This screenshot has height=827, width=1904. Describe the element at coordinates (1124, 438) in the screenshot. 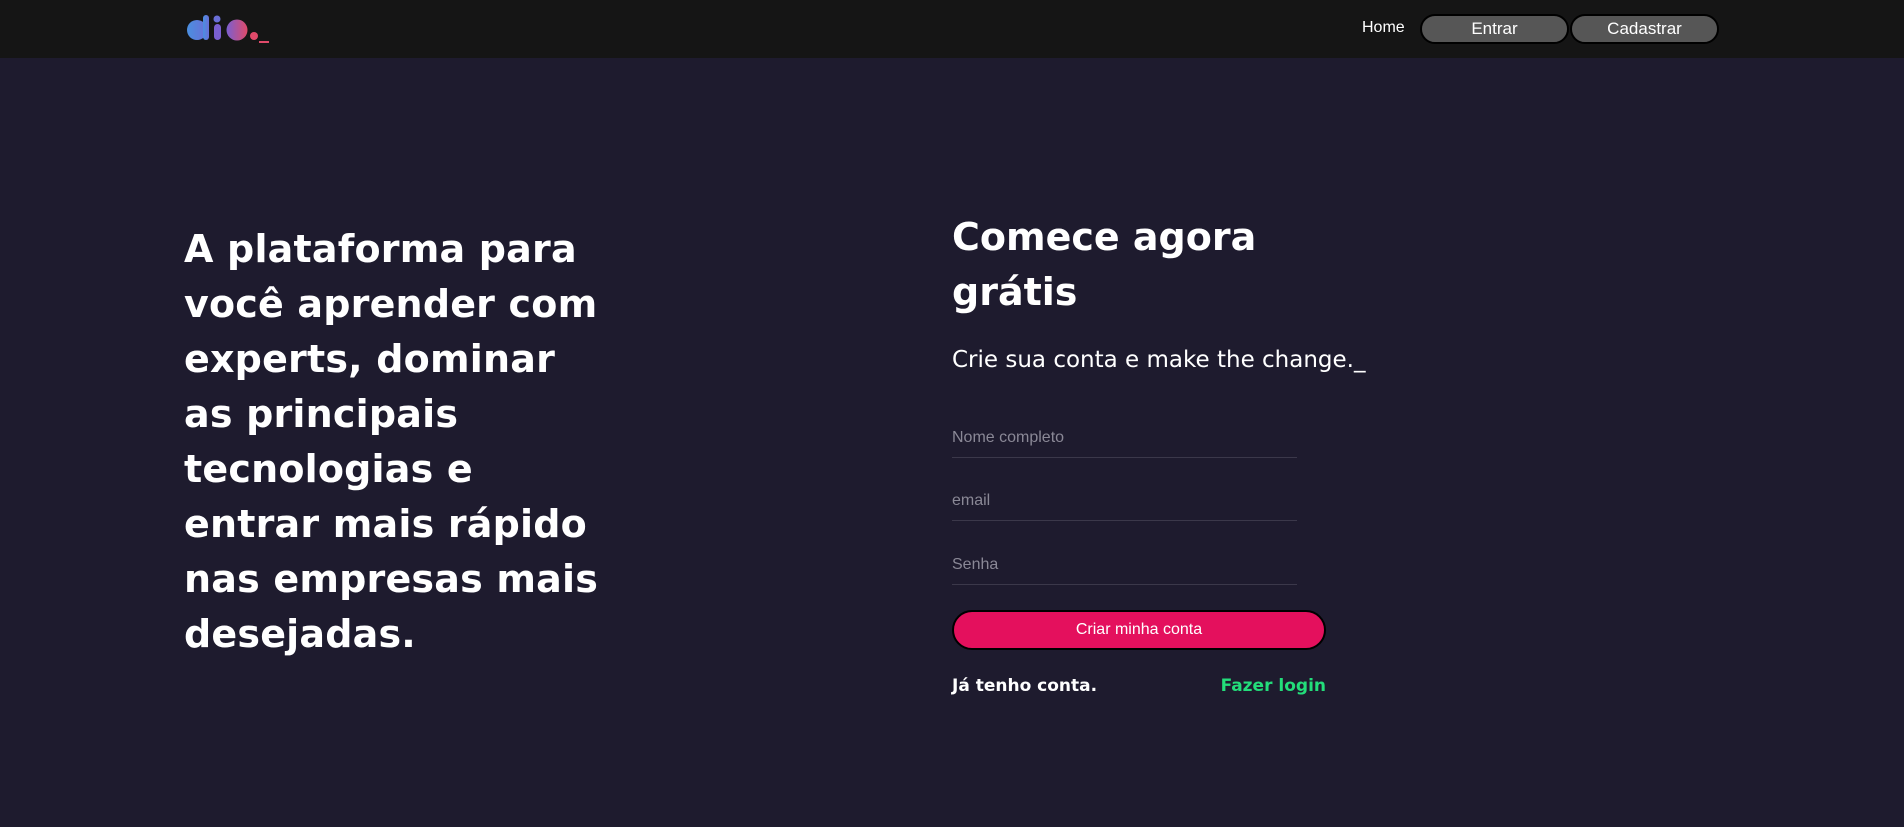

I see `full-name-input` at that location.